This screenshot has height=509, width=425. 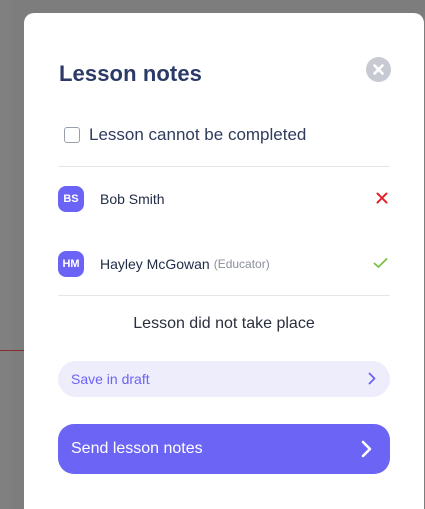 I want to click on divider-bottom, so click(x=224, y=295).